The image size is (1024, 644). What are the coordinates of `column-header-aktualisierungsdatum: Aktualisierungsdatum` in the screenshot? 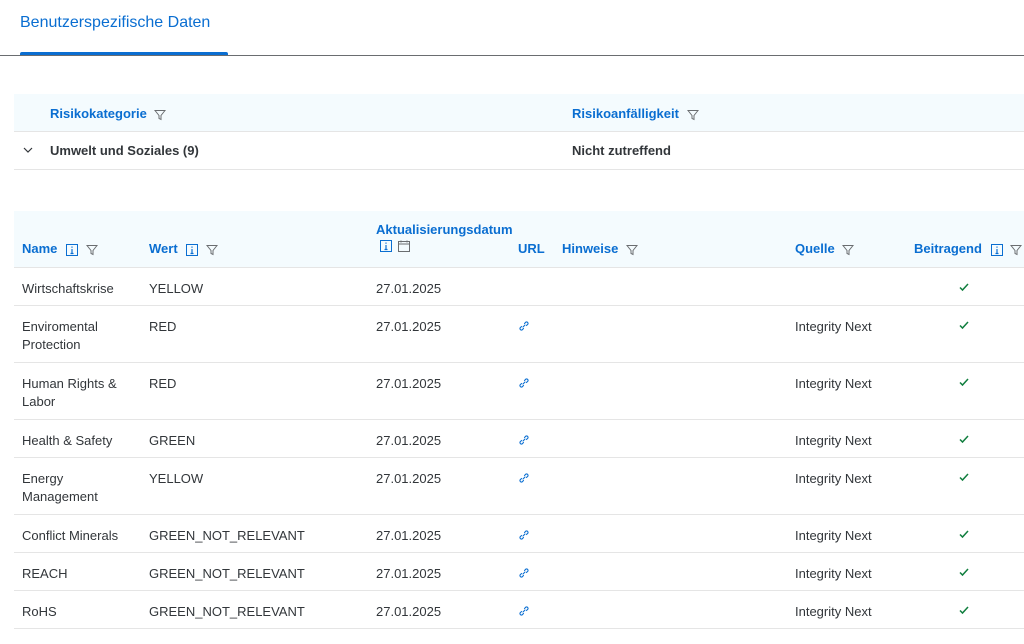 It's located at (444, 238).